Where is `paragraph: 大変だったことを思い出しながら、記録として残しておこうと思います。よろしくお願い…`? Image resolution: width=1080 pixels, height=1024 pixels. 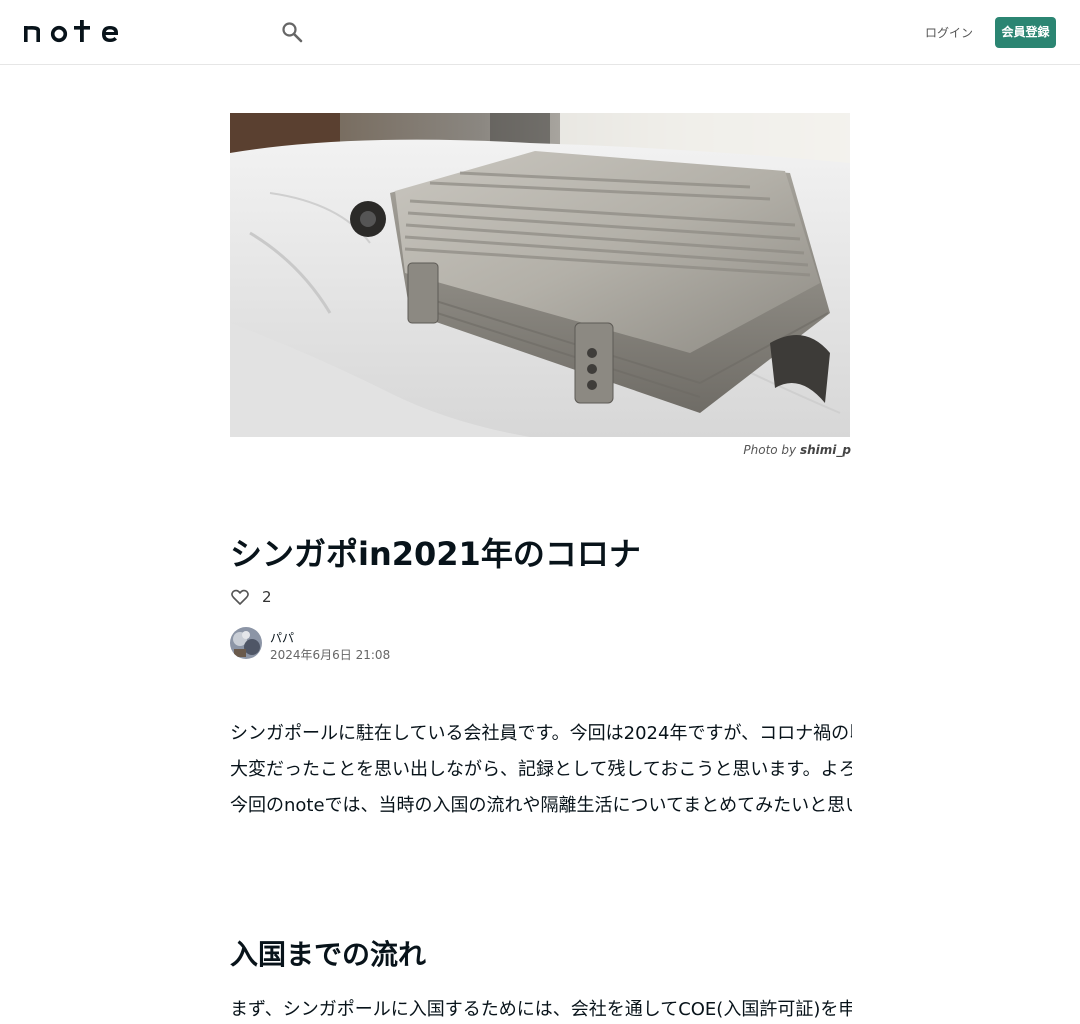
paragraph: 大変だったことを思い出しながら、記録として残しておこうと思います。よろしくお願い… is located at coordinates (541, 769).